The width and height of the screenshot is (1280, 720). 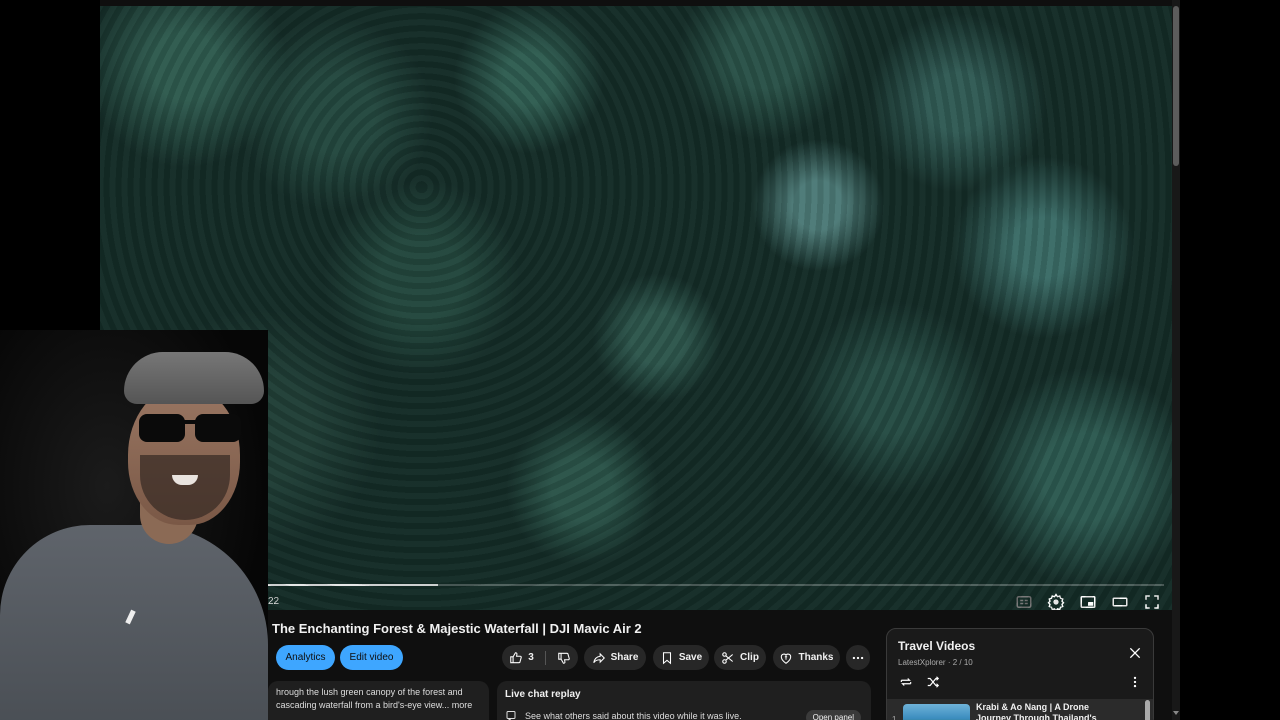 I want to click on scroll-down-arrow-icon, so click(x=1176, y=713).